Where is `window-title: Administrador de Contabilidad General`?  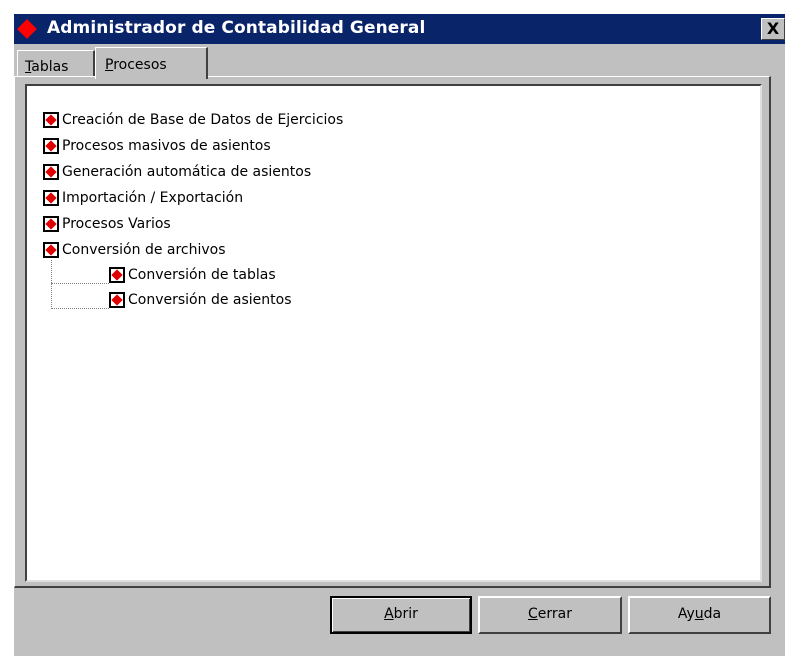
window-title: Administrador de Contabilidad General is located at coordinates (236, 28).